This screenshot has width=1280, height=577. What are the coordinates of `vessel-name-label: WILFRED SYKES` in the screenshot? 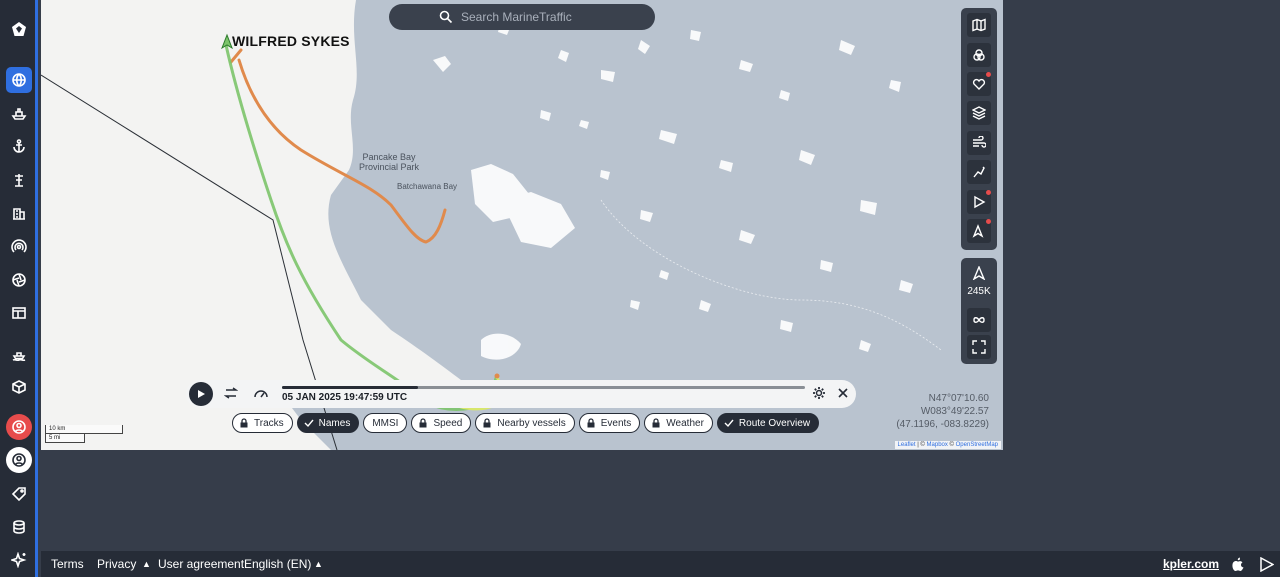 It's located at (291, 41).